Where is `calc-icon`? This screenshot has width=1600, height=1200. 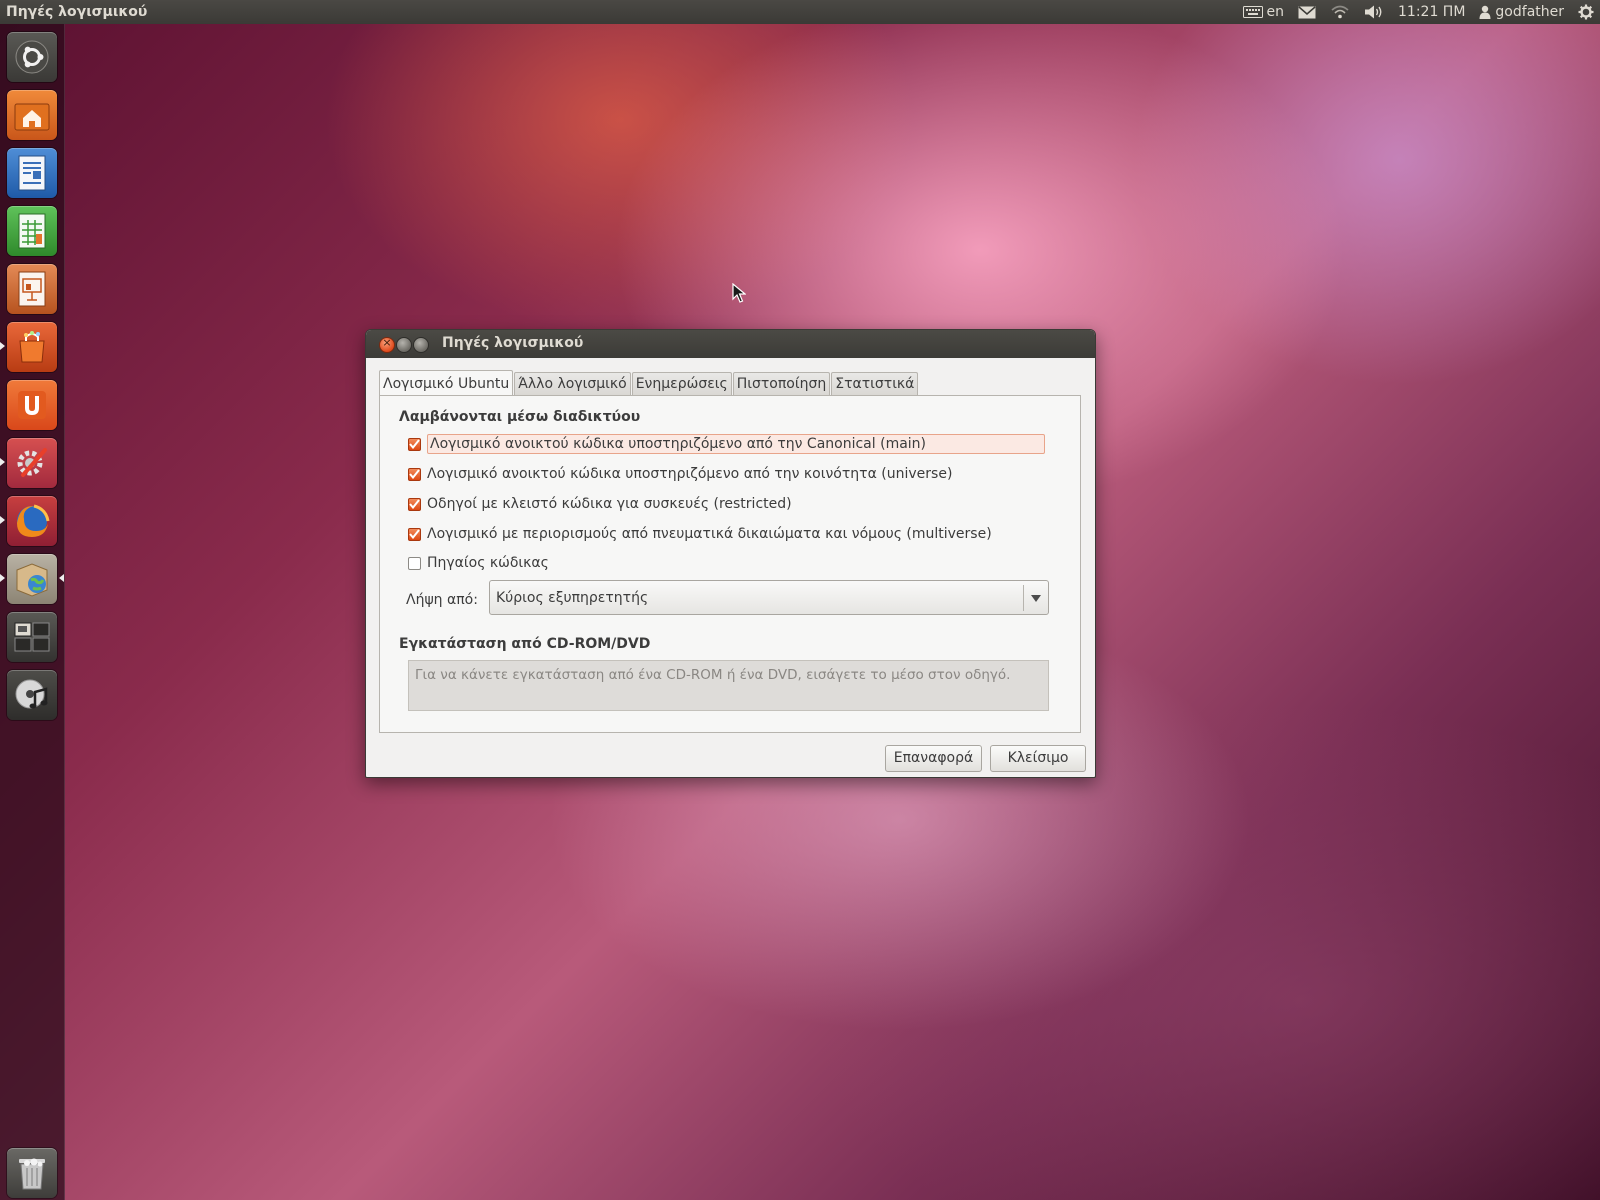 calc-icon is located at coordinates (32, 231).